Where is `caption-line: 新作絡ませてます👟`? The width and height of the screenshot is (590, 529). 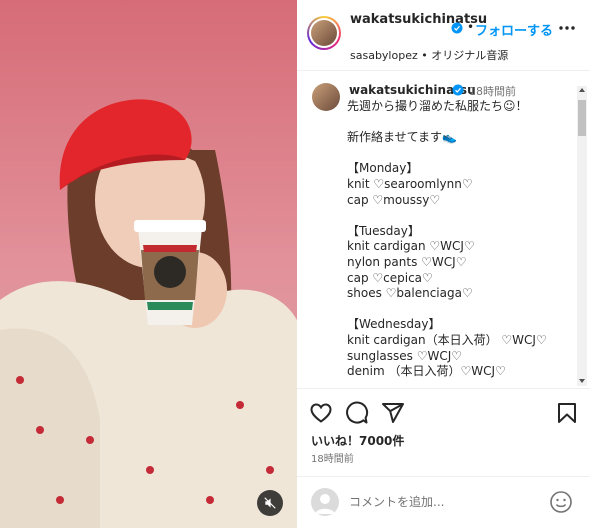 caption-line: 新作絡ませてます👟 is located at coordinates (402, 137).